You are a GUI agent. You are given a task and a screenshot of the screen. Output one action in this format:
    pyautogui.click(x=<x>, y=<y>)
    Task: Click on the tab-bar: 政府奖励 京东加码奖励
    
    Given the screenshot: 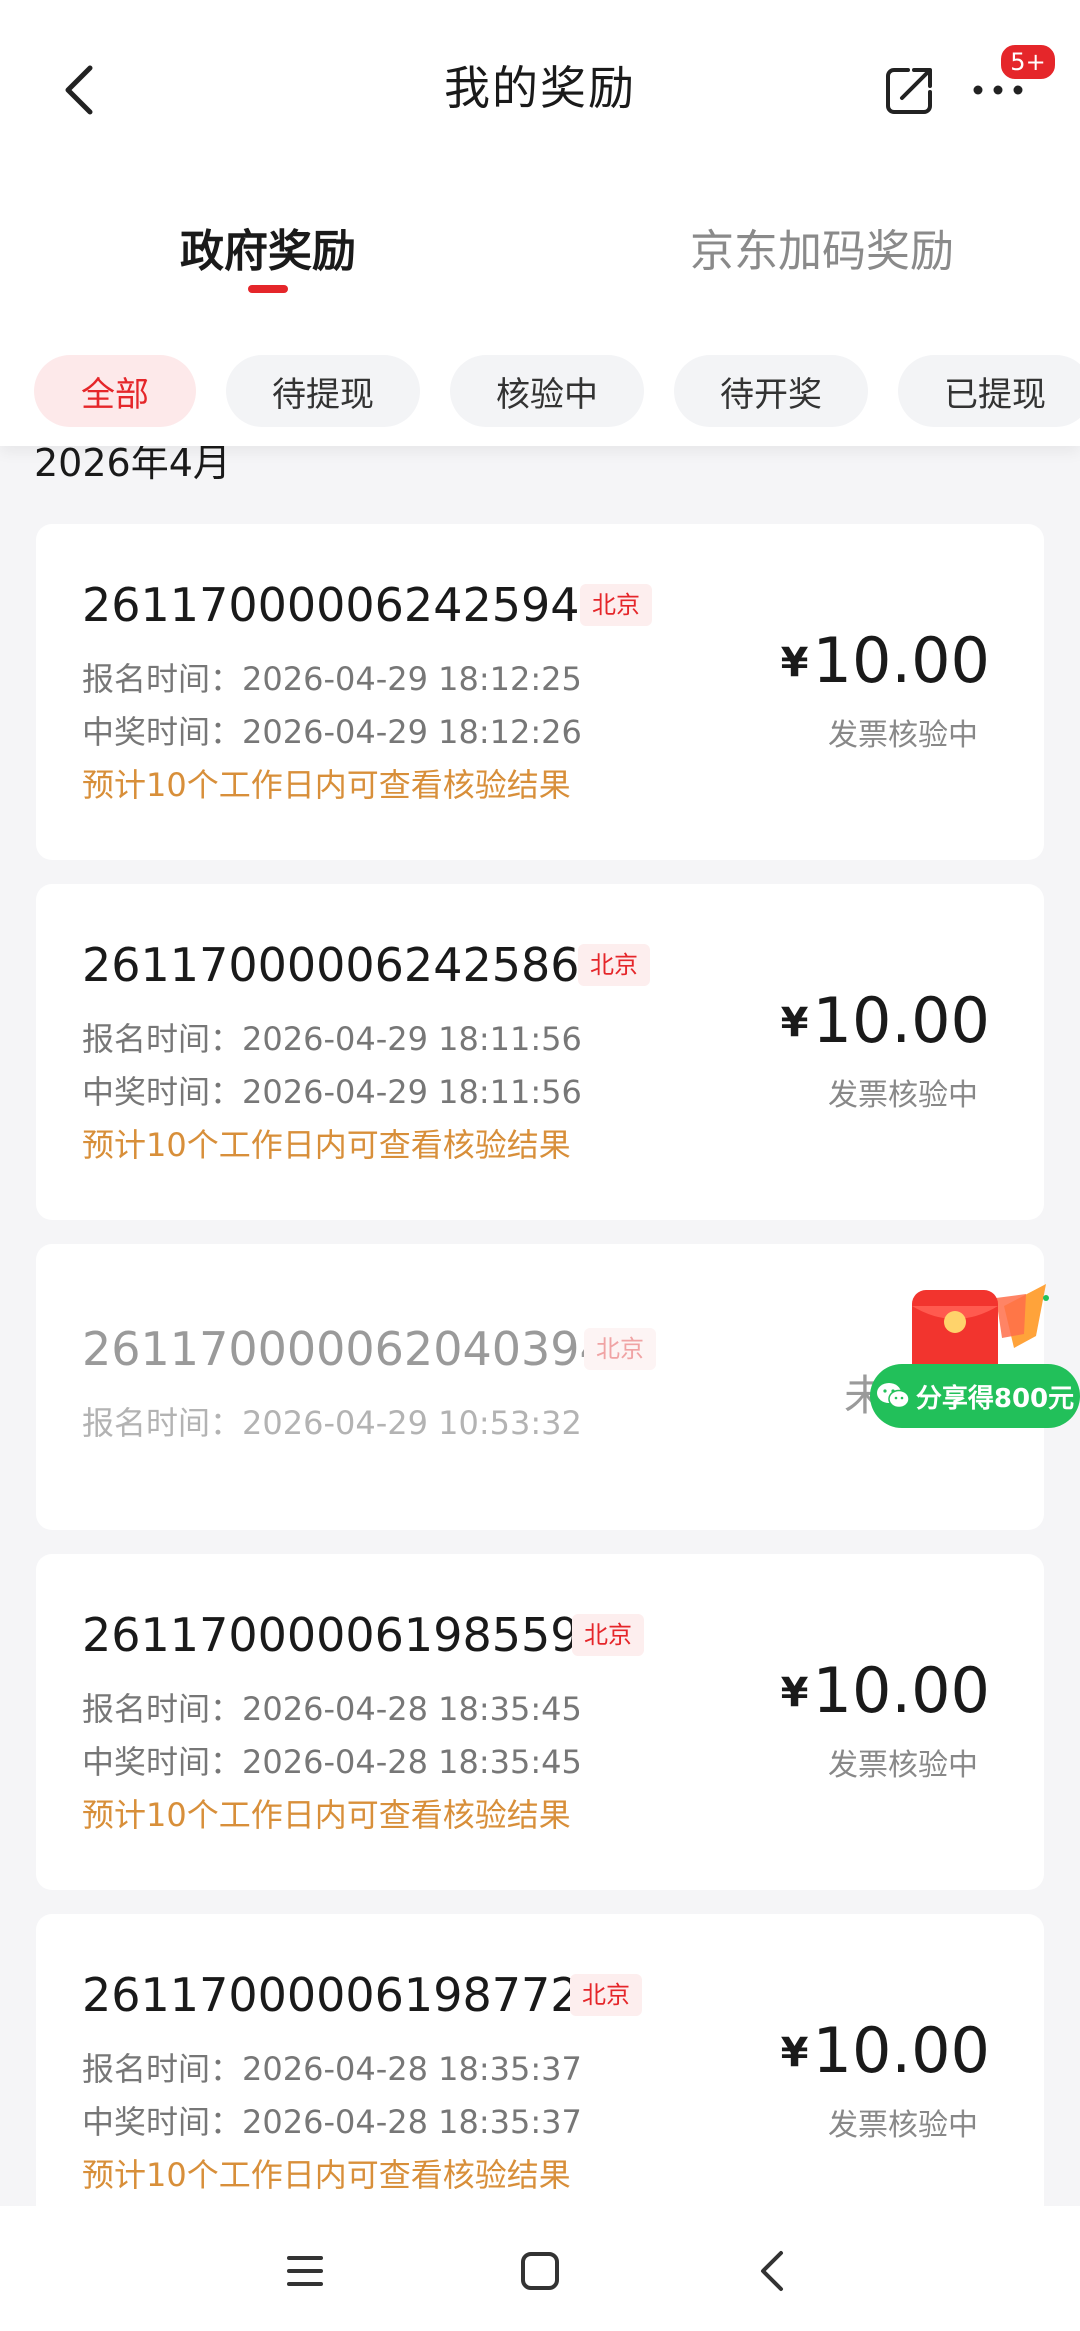 What is the action you would take?
    pyautogui.click(x=540, y=255)
    